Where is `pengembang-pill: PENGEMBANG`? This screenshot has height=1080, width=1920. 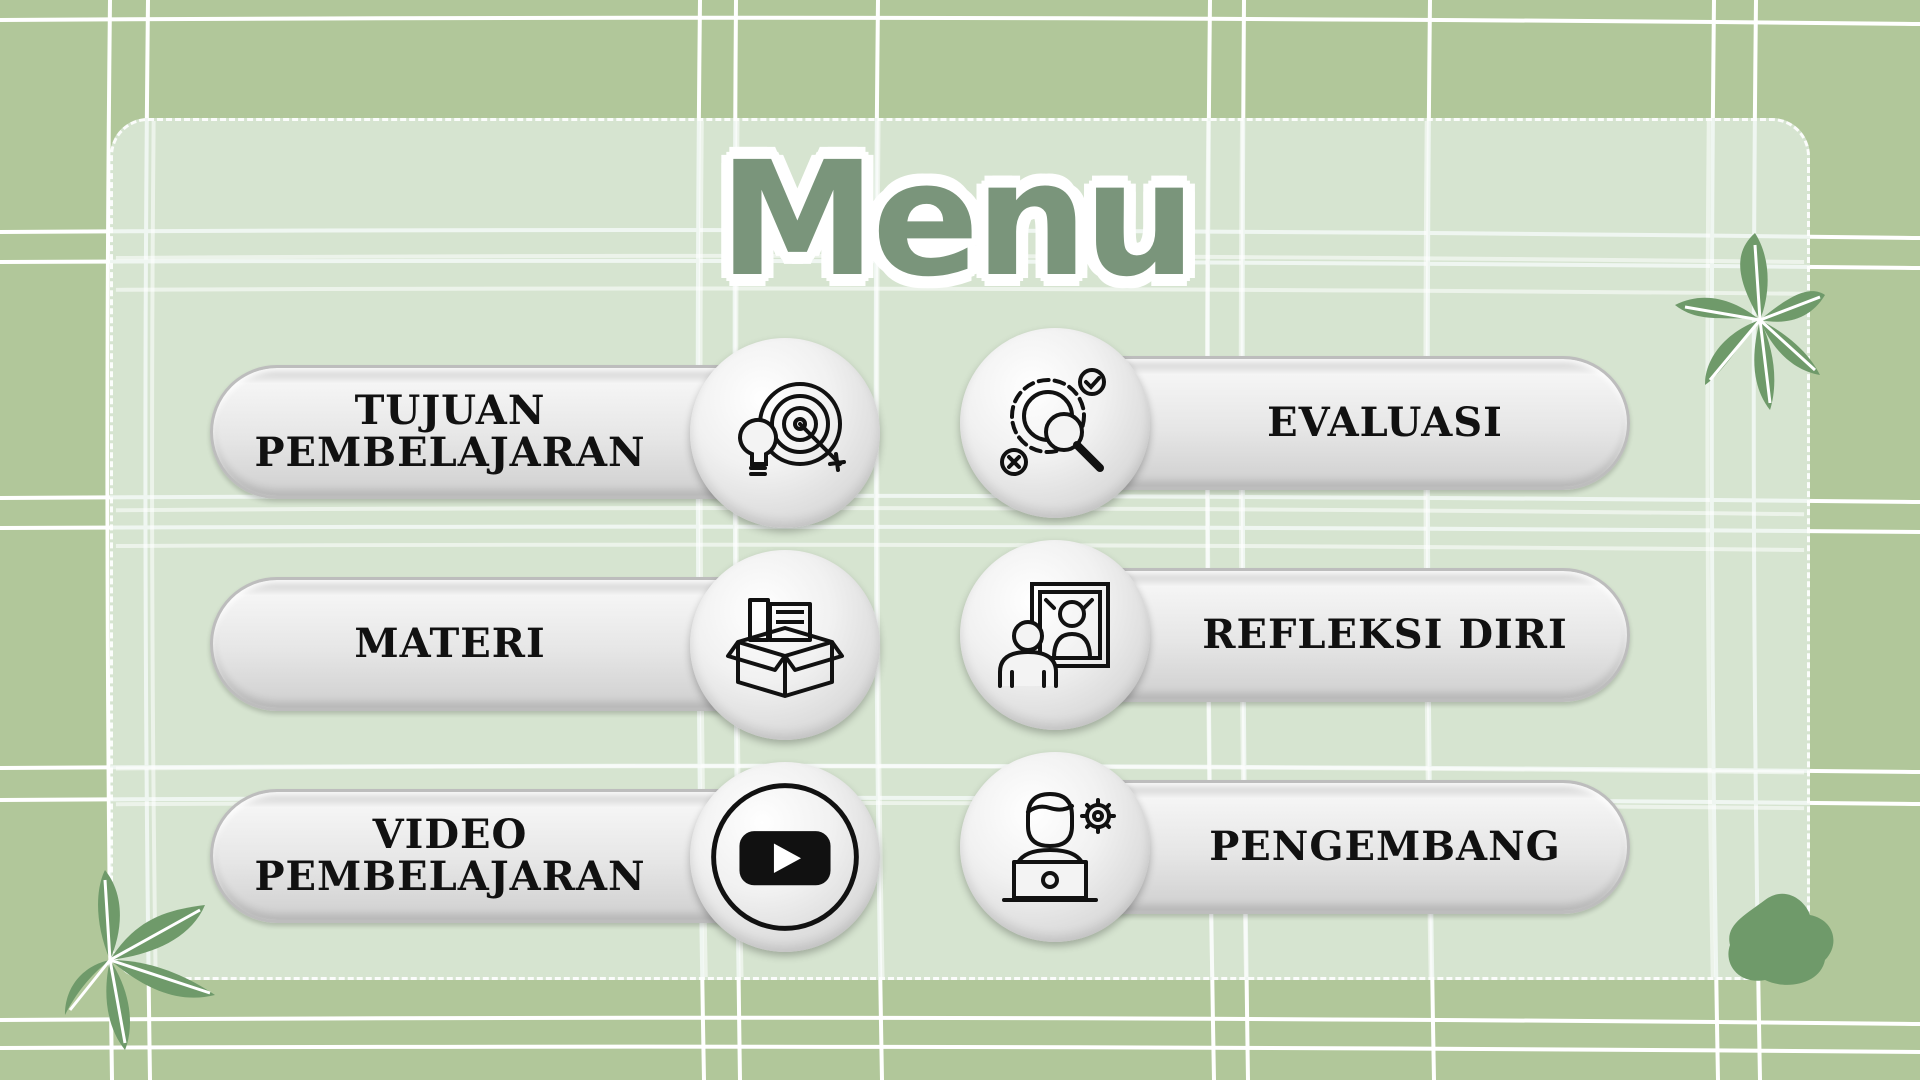
pengembang-pill: PENGEMBANG is located at coordinates (1370, 847).